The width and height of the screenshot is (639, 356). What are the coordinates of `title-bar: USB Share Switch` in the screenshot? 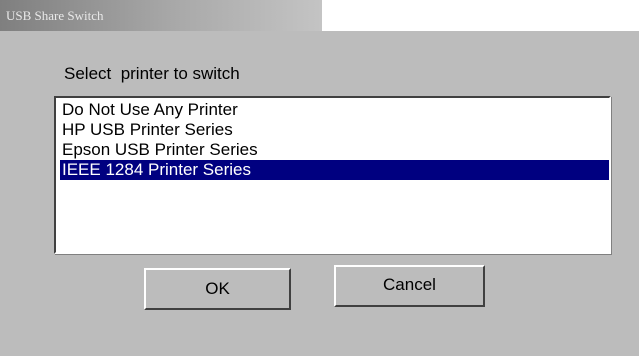 It's located at (319, 16).